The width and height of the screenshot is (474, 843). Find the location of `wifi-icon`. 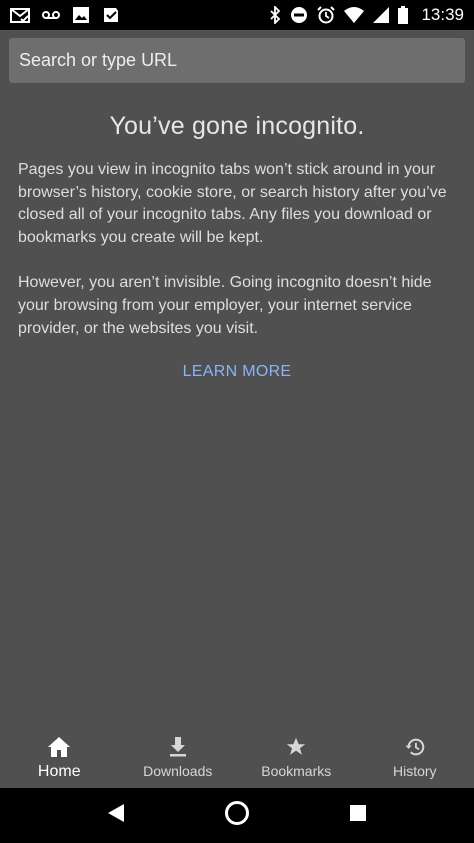

wifi-icon is located at coordinates (354, 15).